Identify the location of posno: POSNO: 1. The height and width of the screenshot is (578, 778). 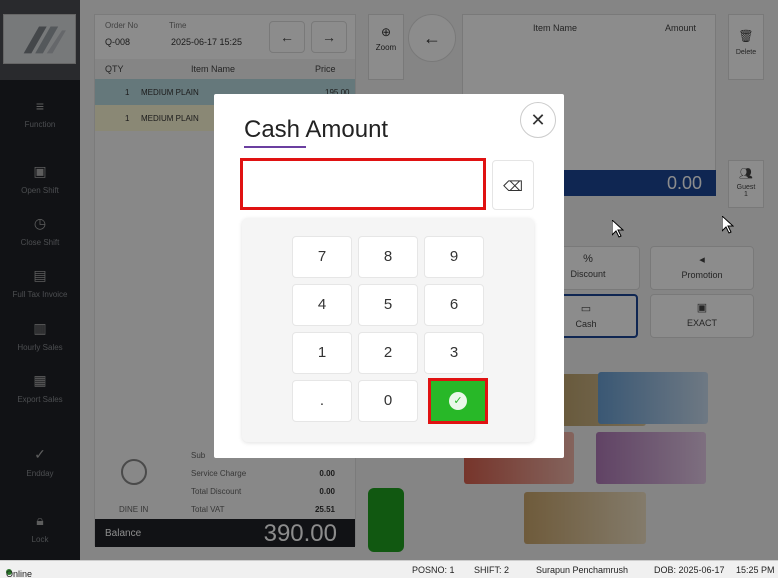
(433, 570).